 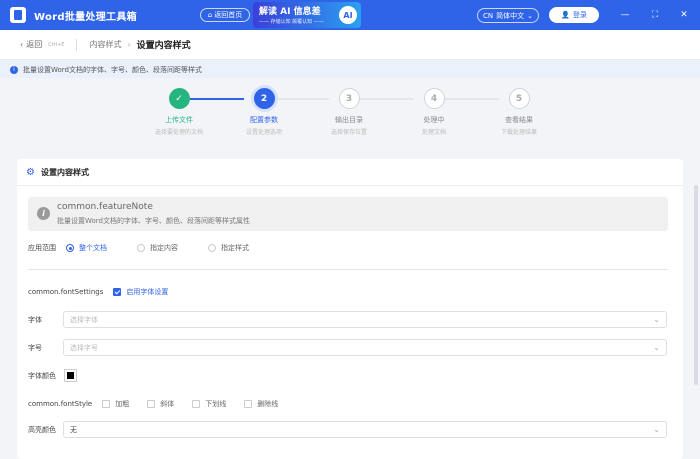 I want to click on login-label: 登录, so click(x=579, y=15).